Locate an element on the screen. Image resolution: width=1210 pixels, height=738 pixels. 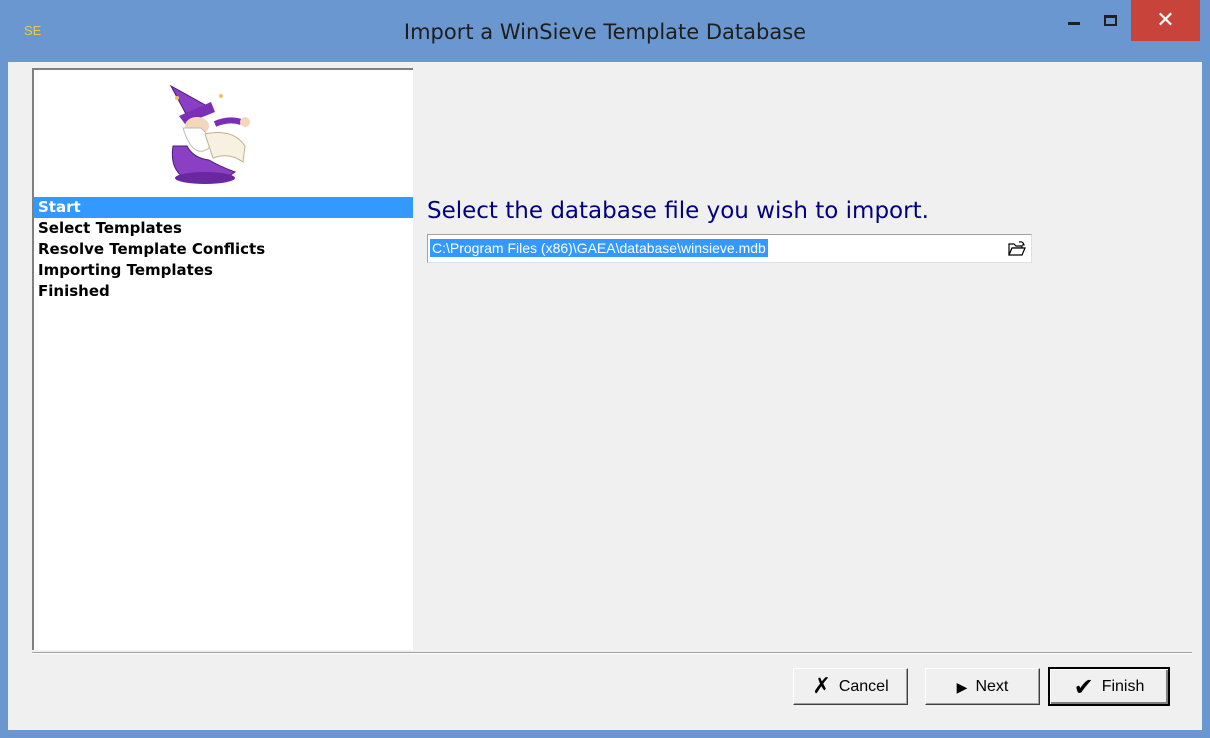
minimize-button is located at coordinates (1074, 20).